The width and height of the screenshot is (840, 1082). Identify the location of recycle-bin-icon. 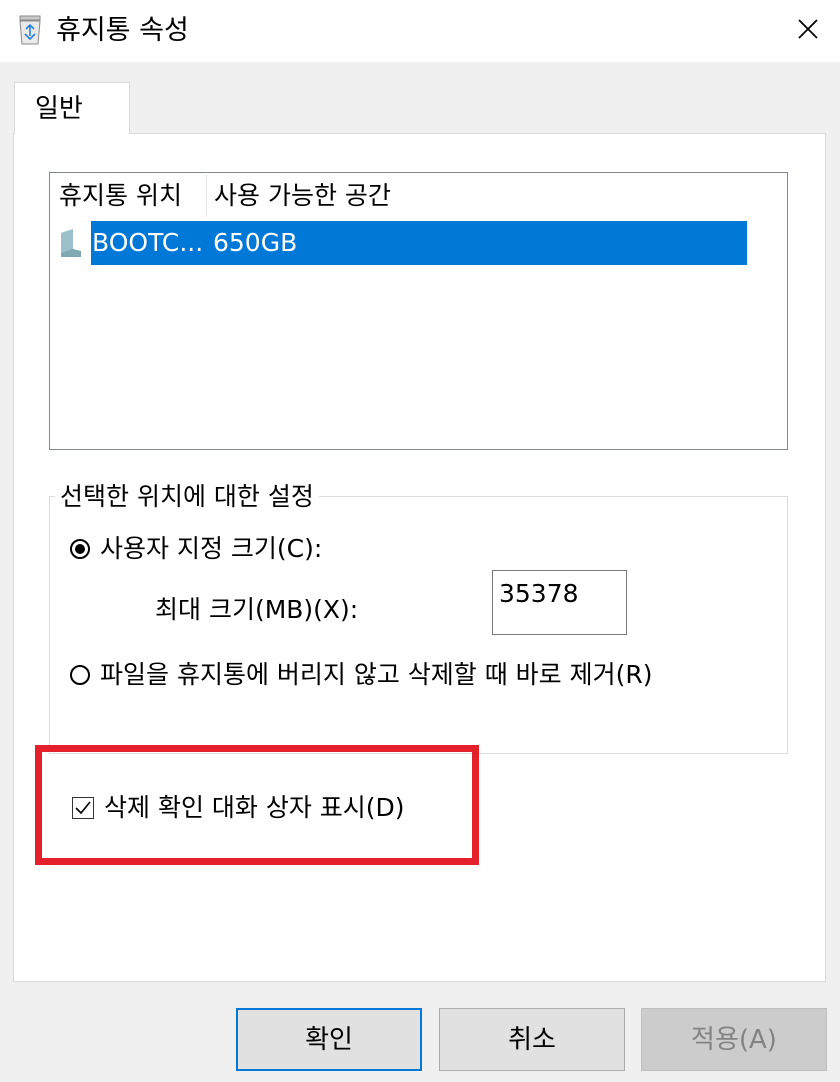
(30, 30).